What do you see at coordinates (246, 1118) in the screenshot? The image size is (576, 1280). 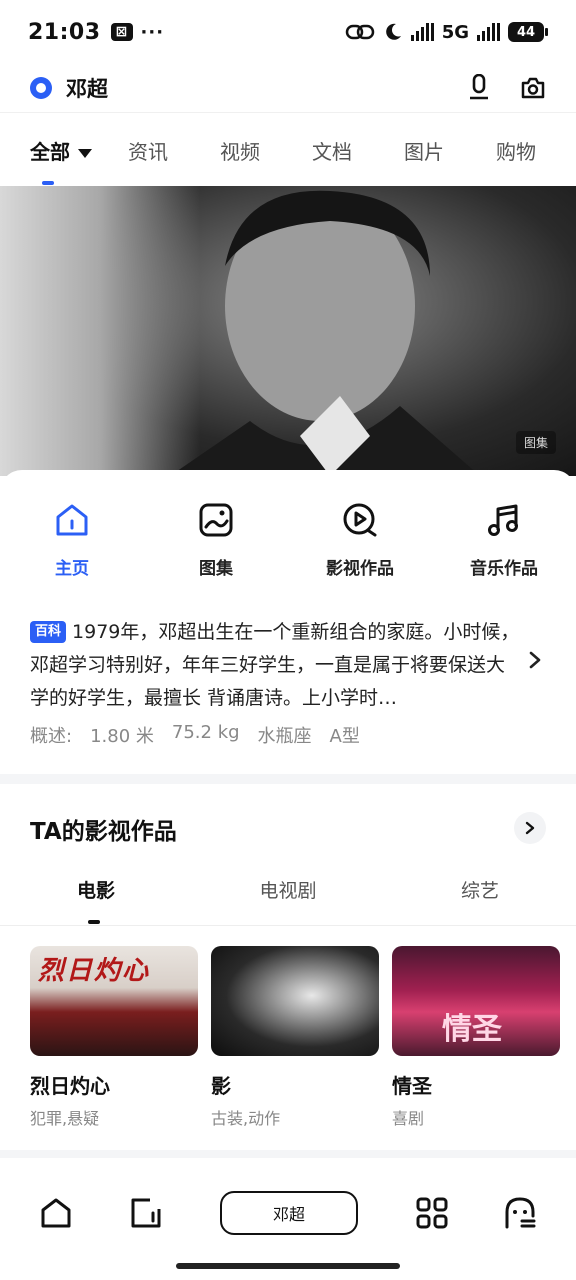 I see `work-genre: 古装,动作` at bounding box center [246, 1118].